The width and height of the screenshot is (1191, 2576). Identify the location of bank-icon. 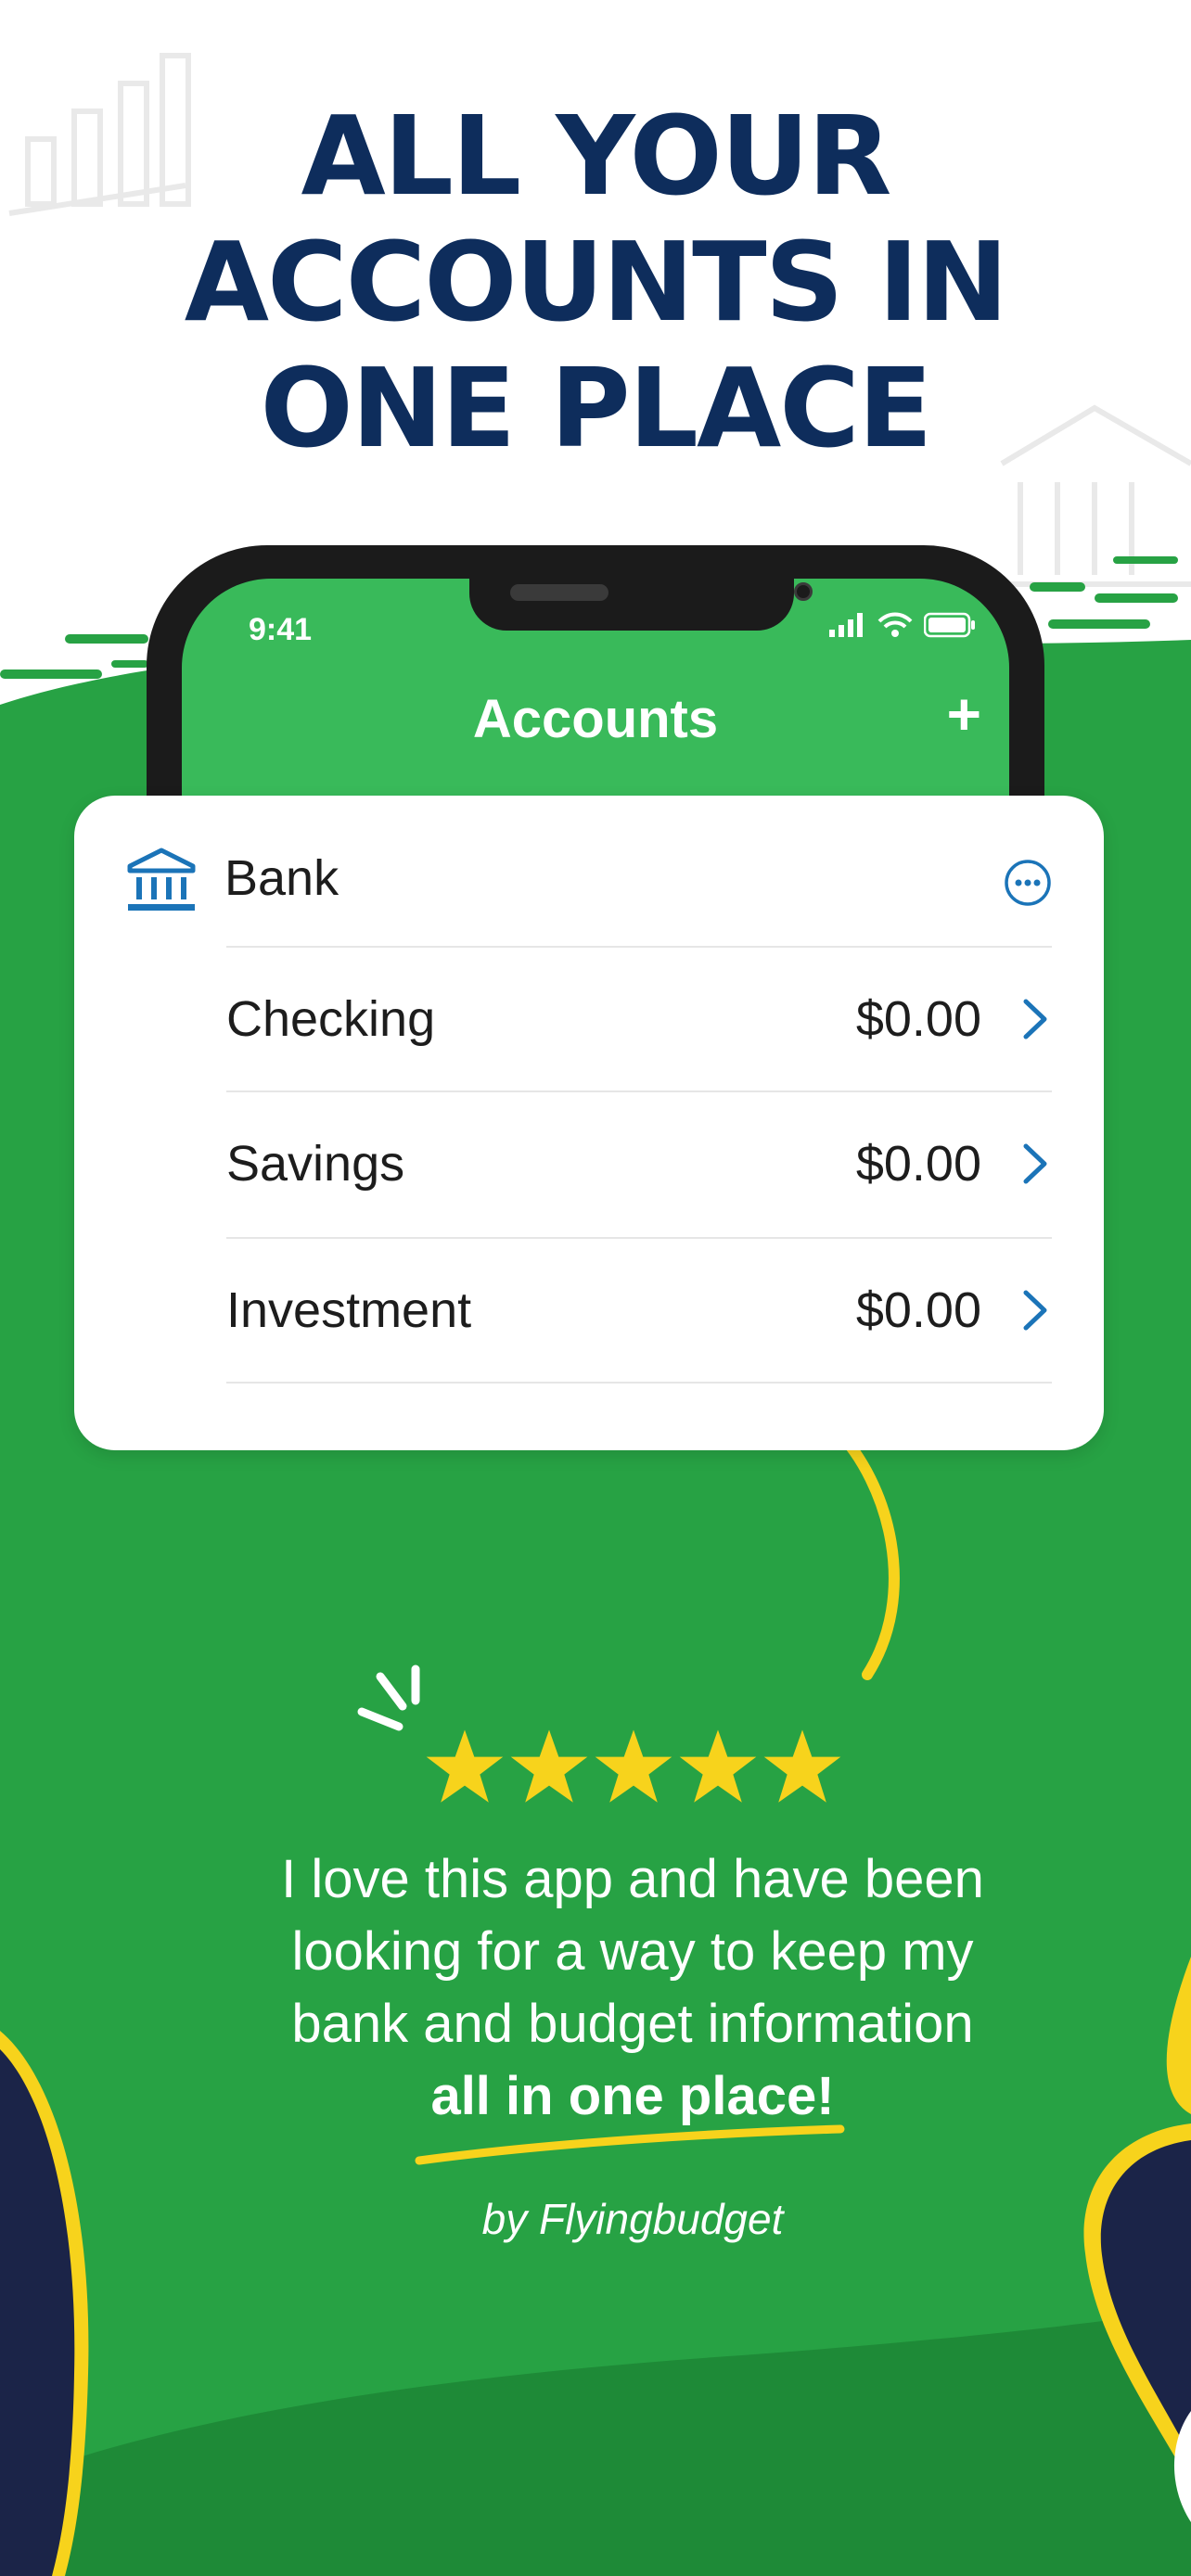
(161, 880).